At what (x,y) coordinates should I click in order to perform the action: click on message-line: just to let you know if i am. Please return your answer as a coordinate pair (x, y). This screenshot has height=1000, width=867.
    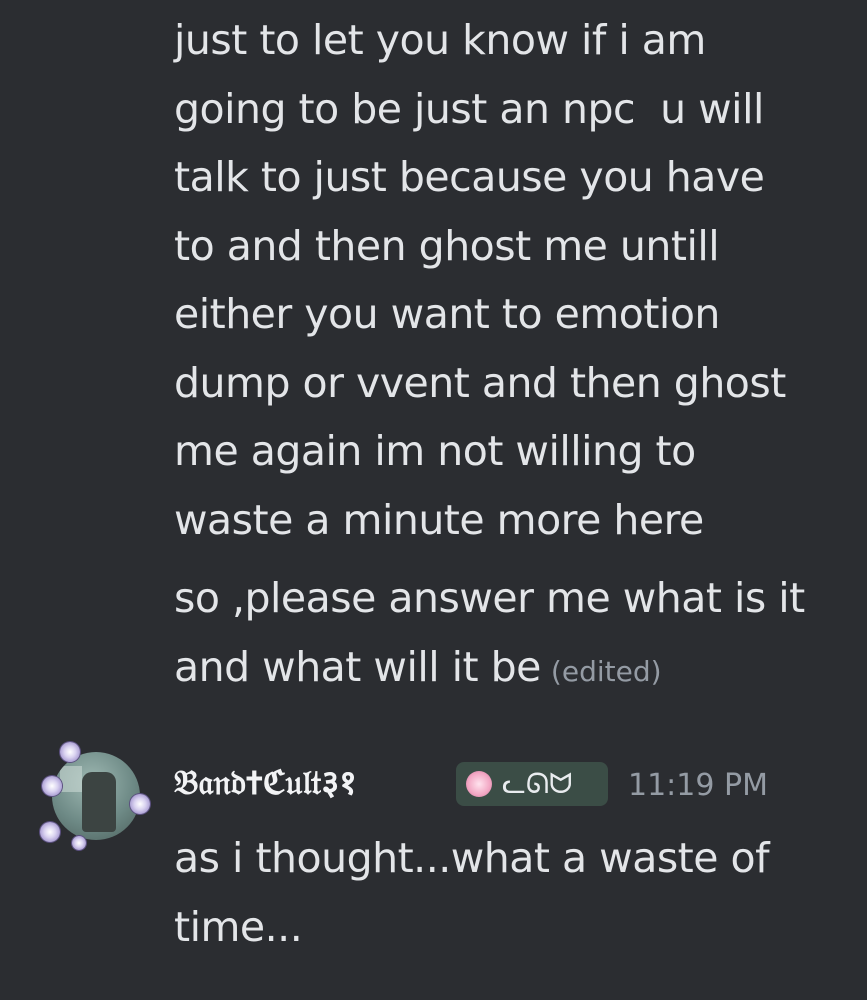
    Looking at the image, I should click on (440, 40).